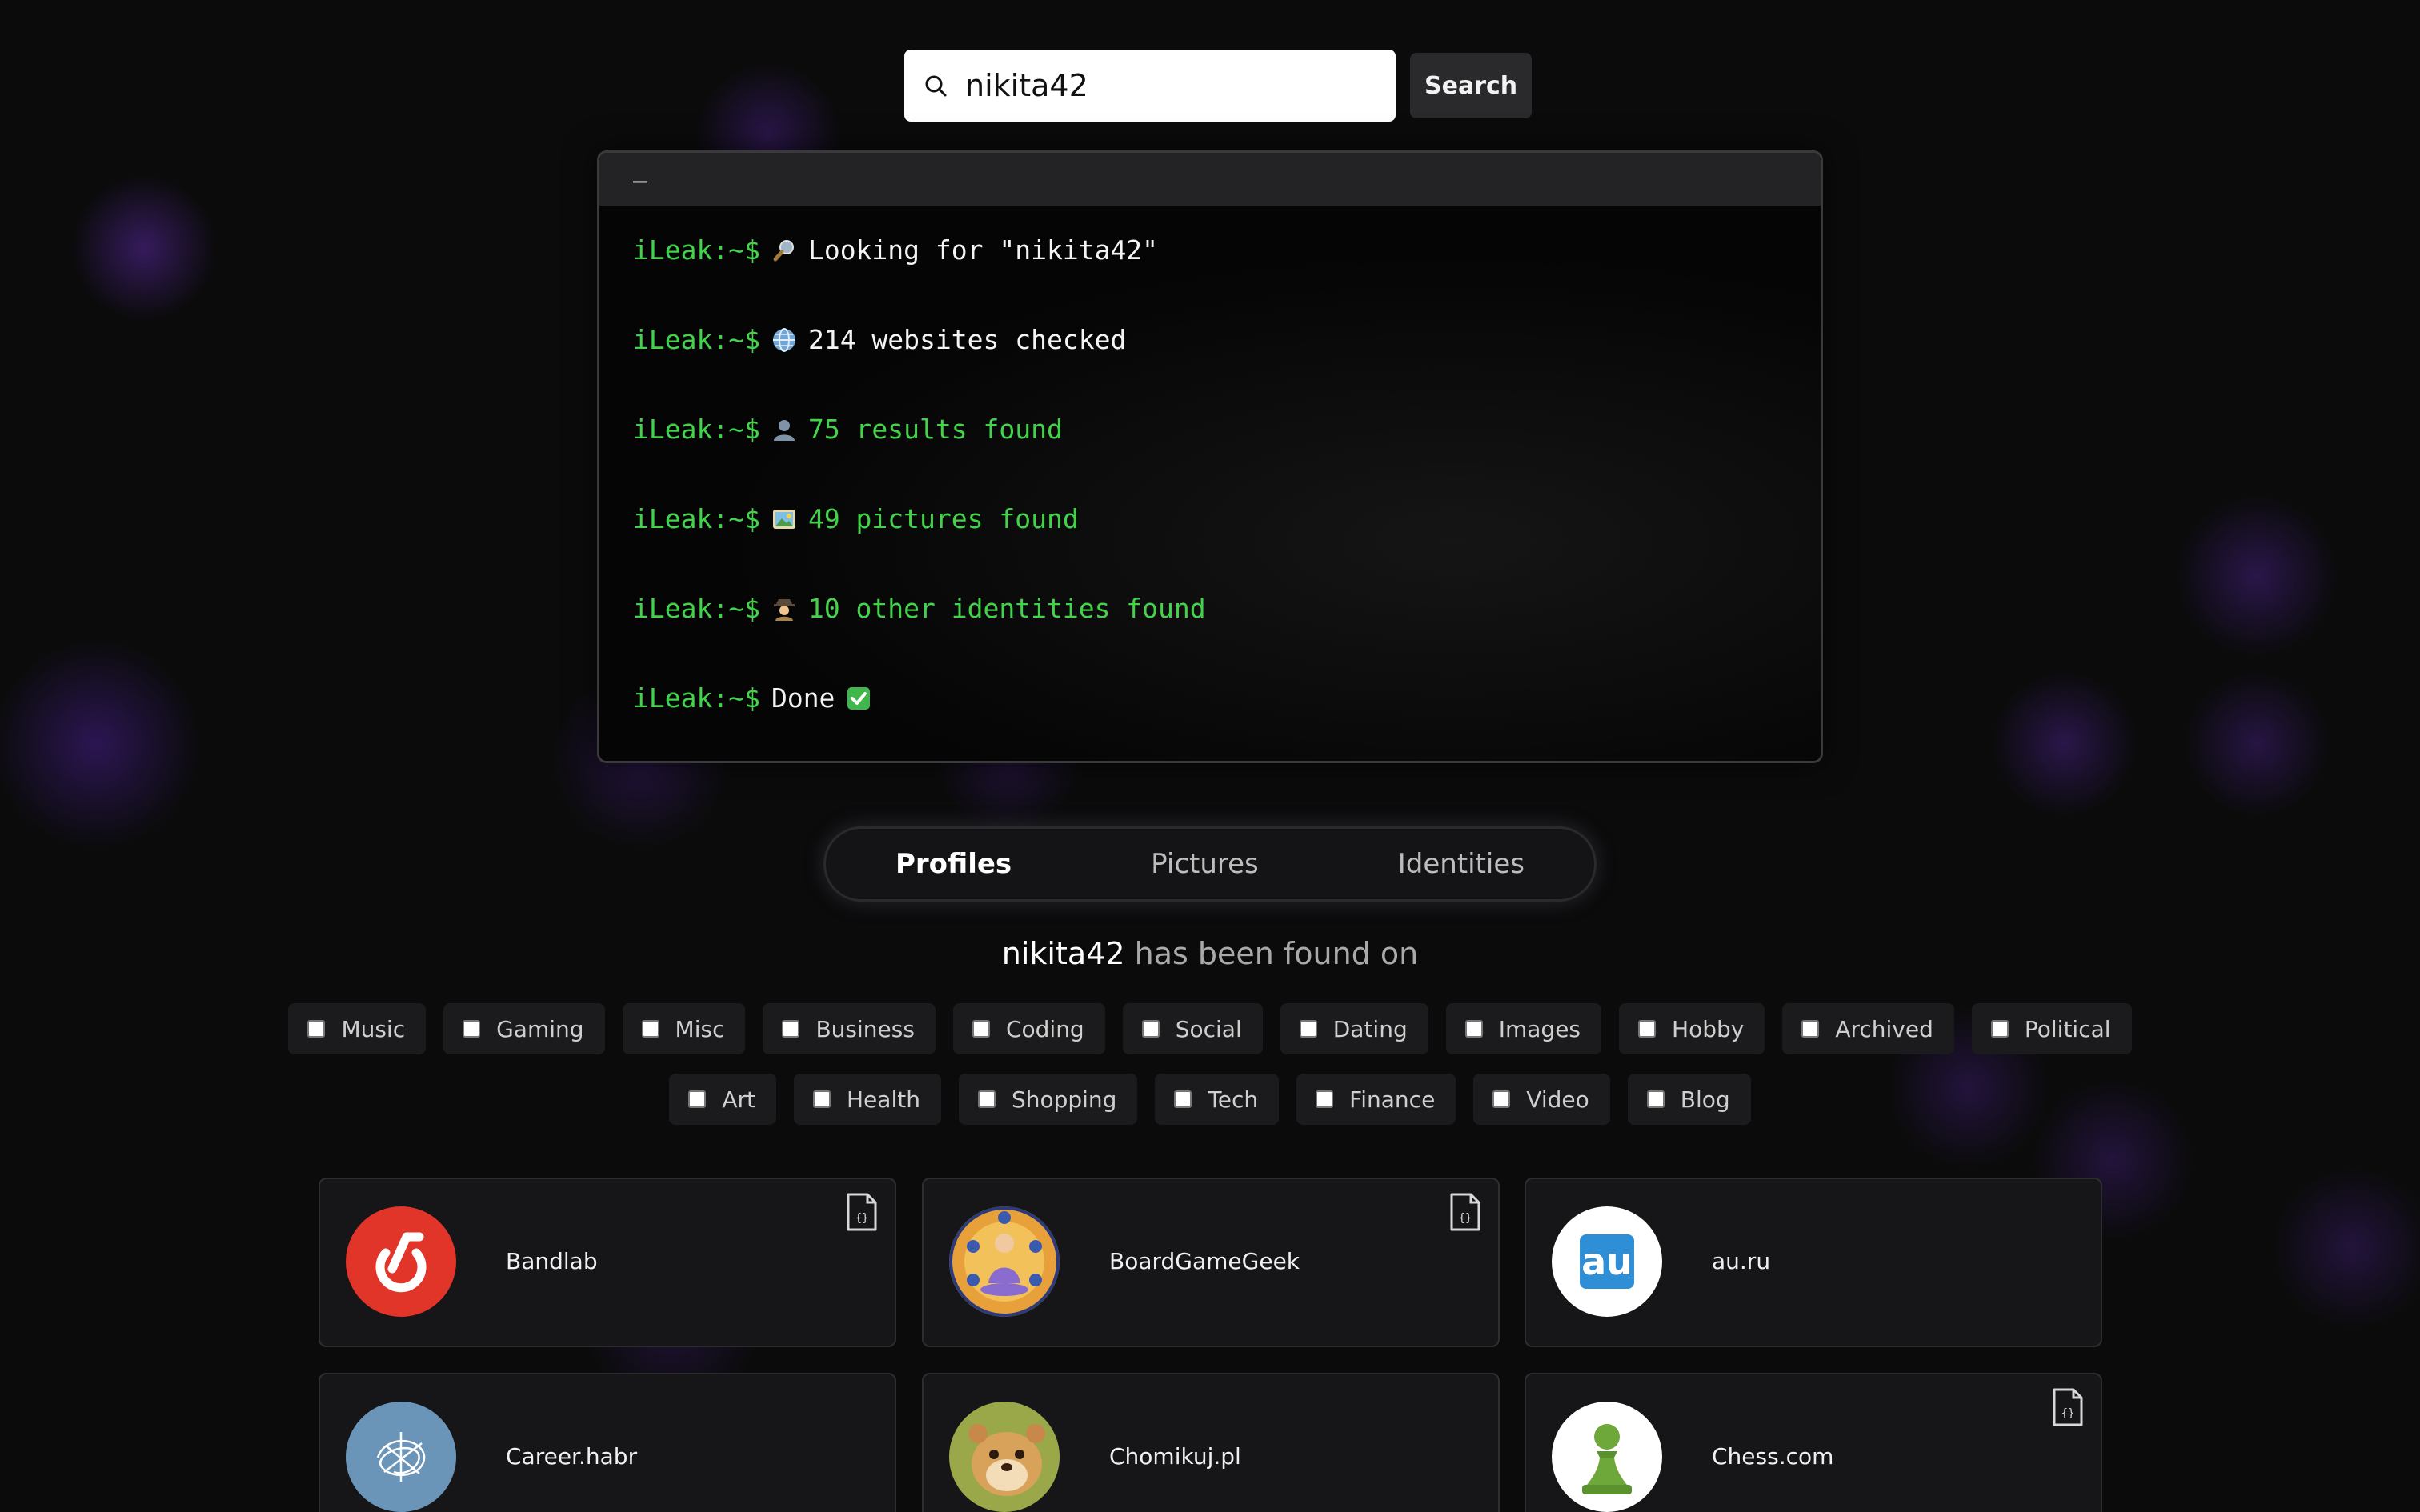 The image size is (2420, 1512). I want to click on terminal-title-bar: –, so click(1210, 179).